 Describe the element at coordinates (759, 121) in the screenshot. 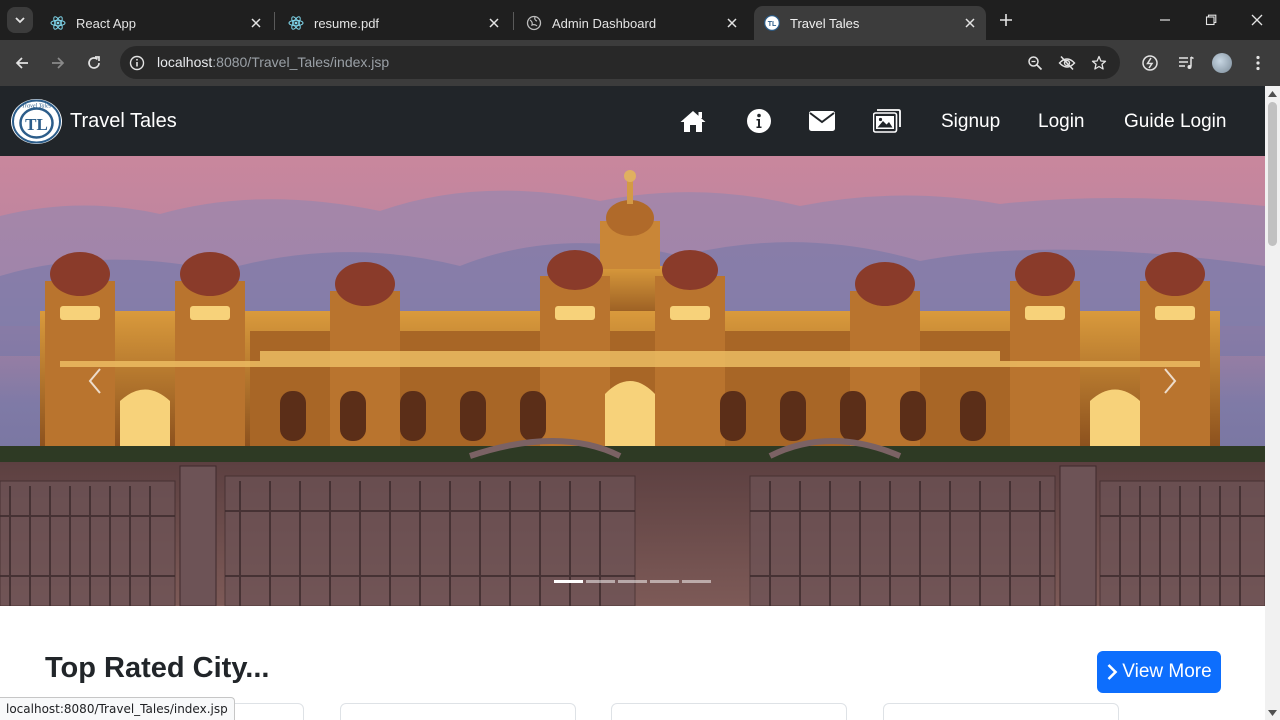

I see `info-icon` at that location.